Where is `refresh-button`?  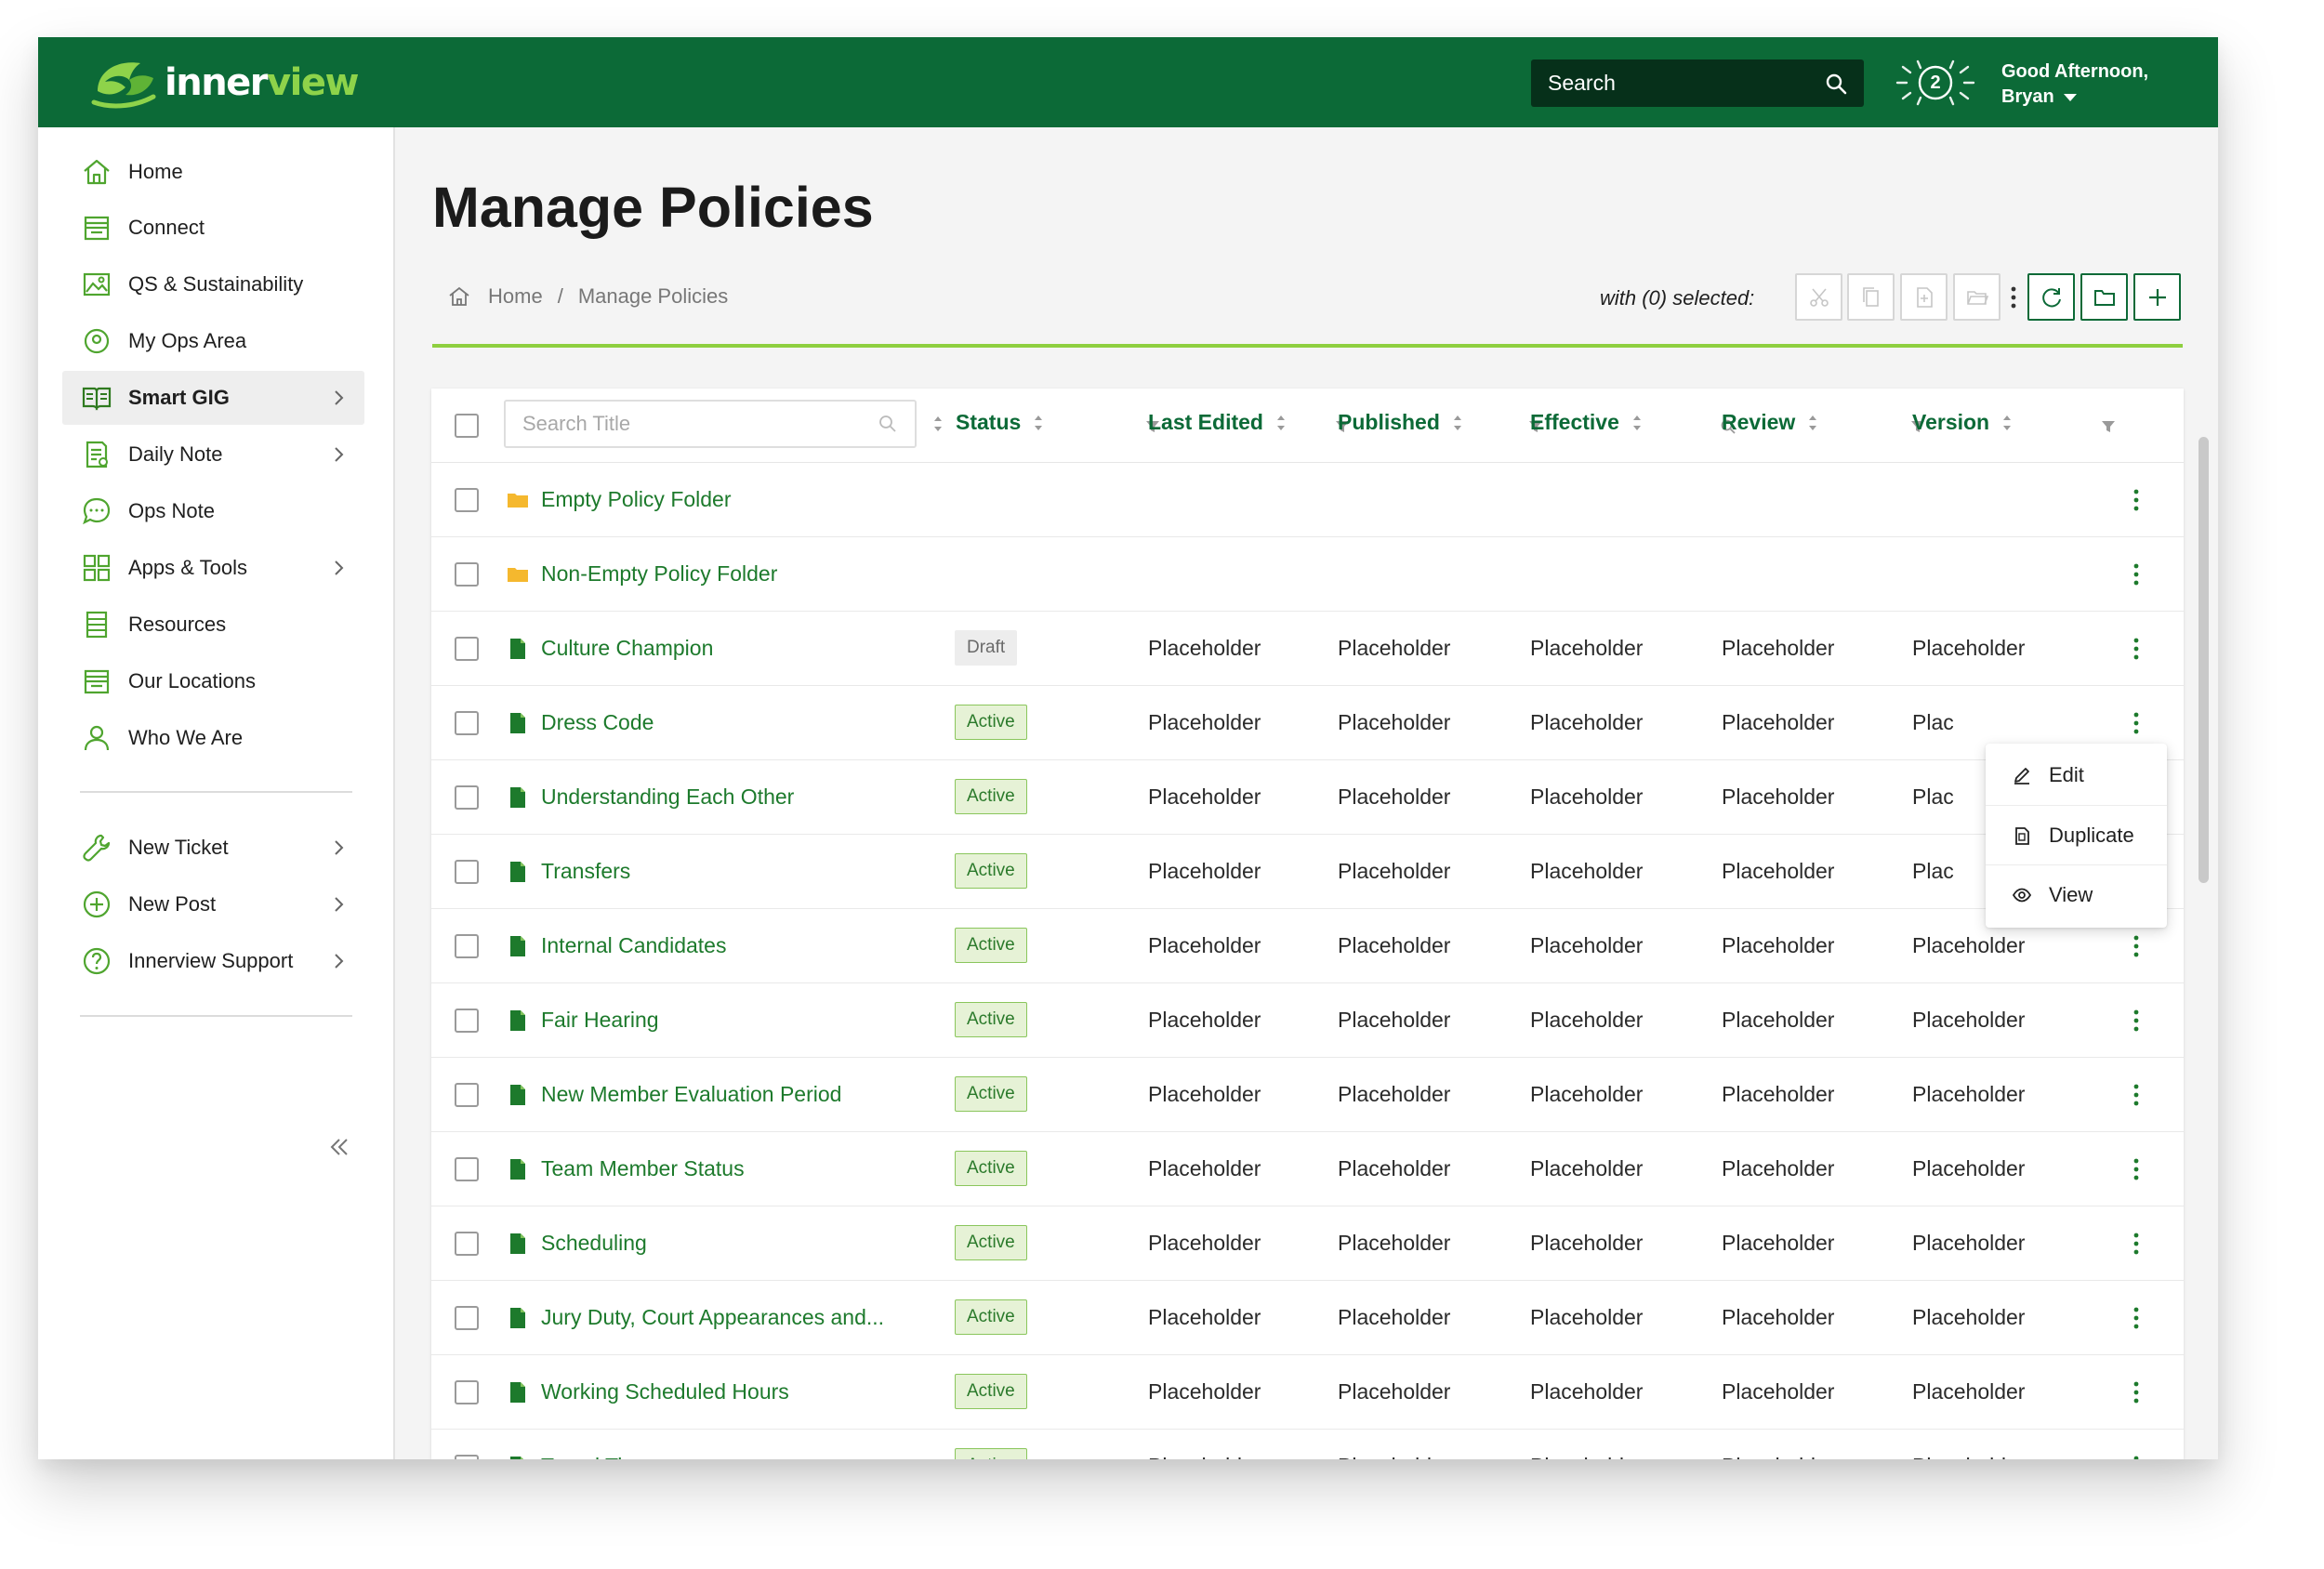
refresh-button is located at coordinates (2051, 297).